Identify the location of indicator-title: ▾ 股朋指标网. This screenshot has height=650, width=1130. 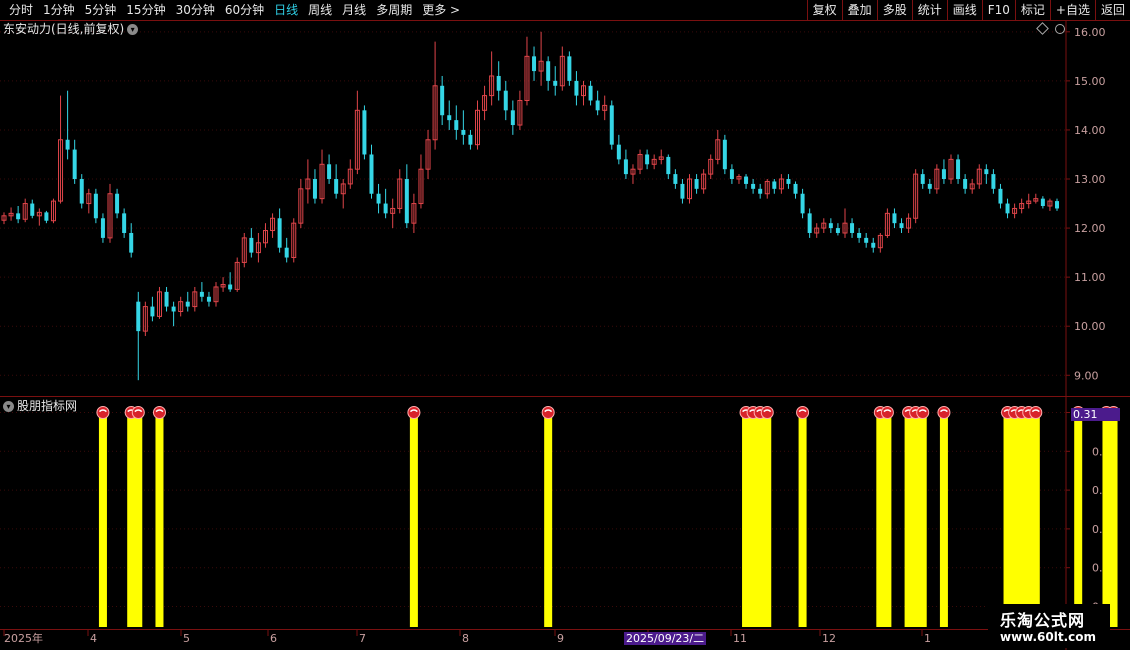
(40, 406).